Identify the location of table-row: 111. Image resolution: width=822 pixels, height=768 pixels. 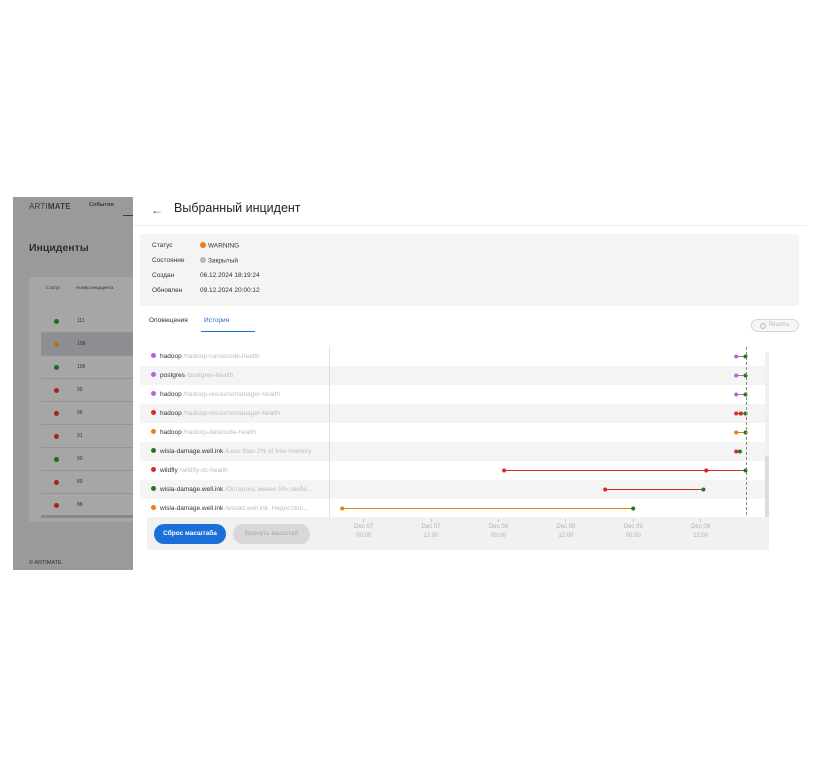
(87, 321).